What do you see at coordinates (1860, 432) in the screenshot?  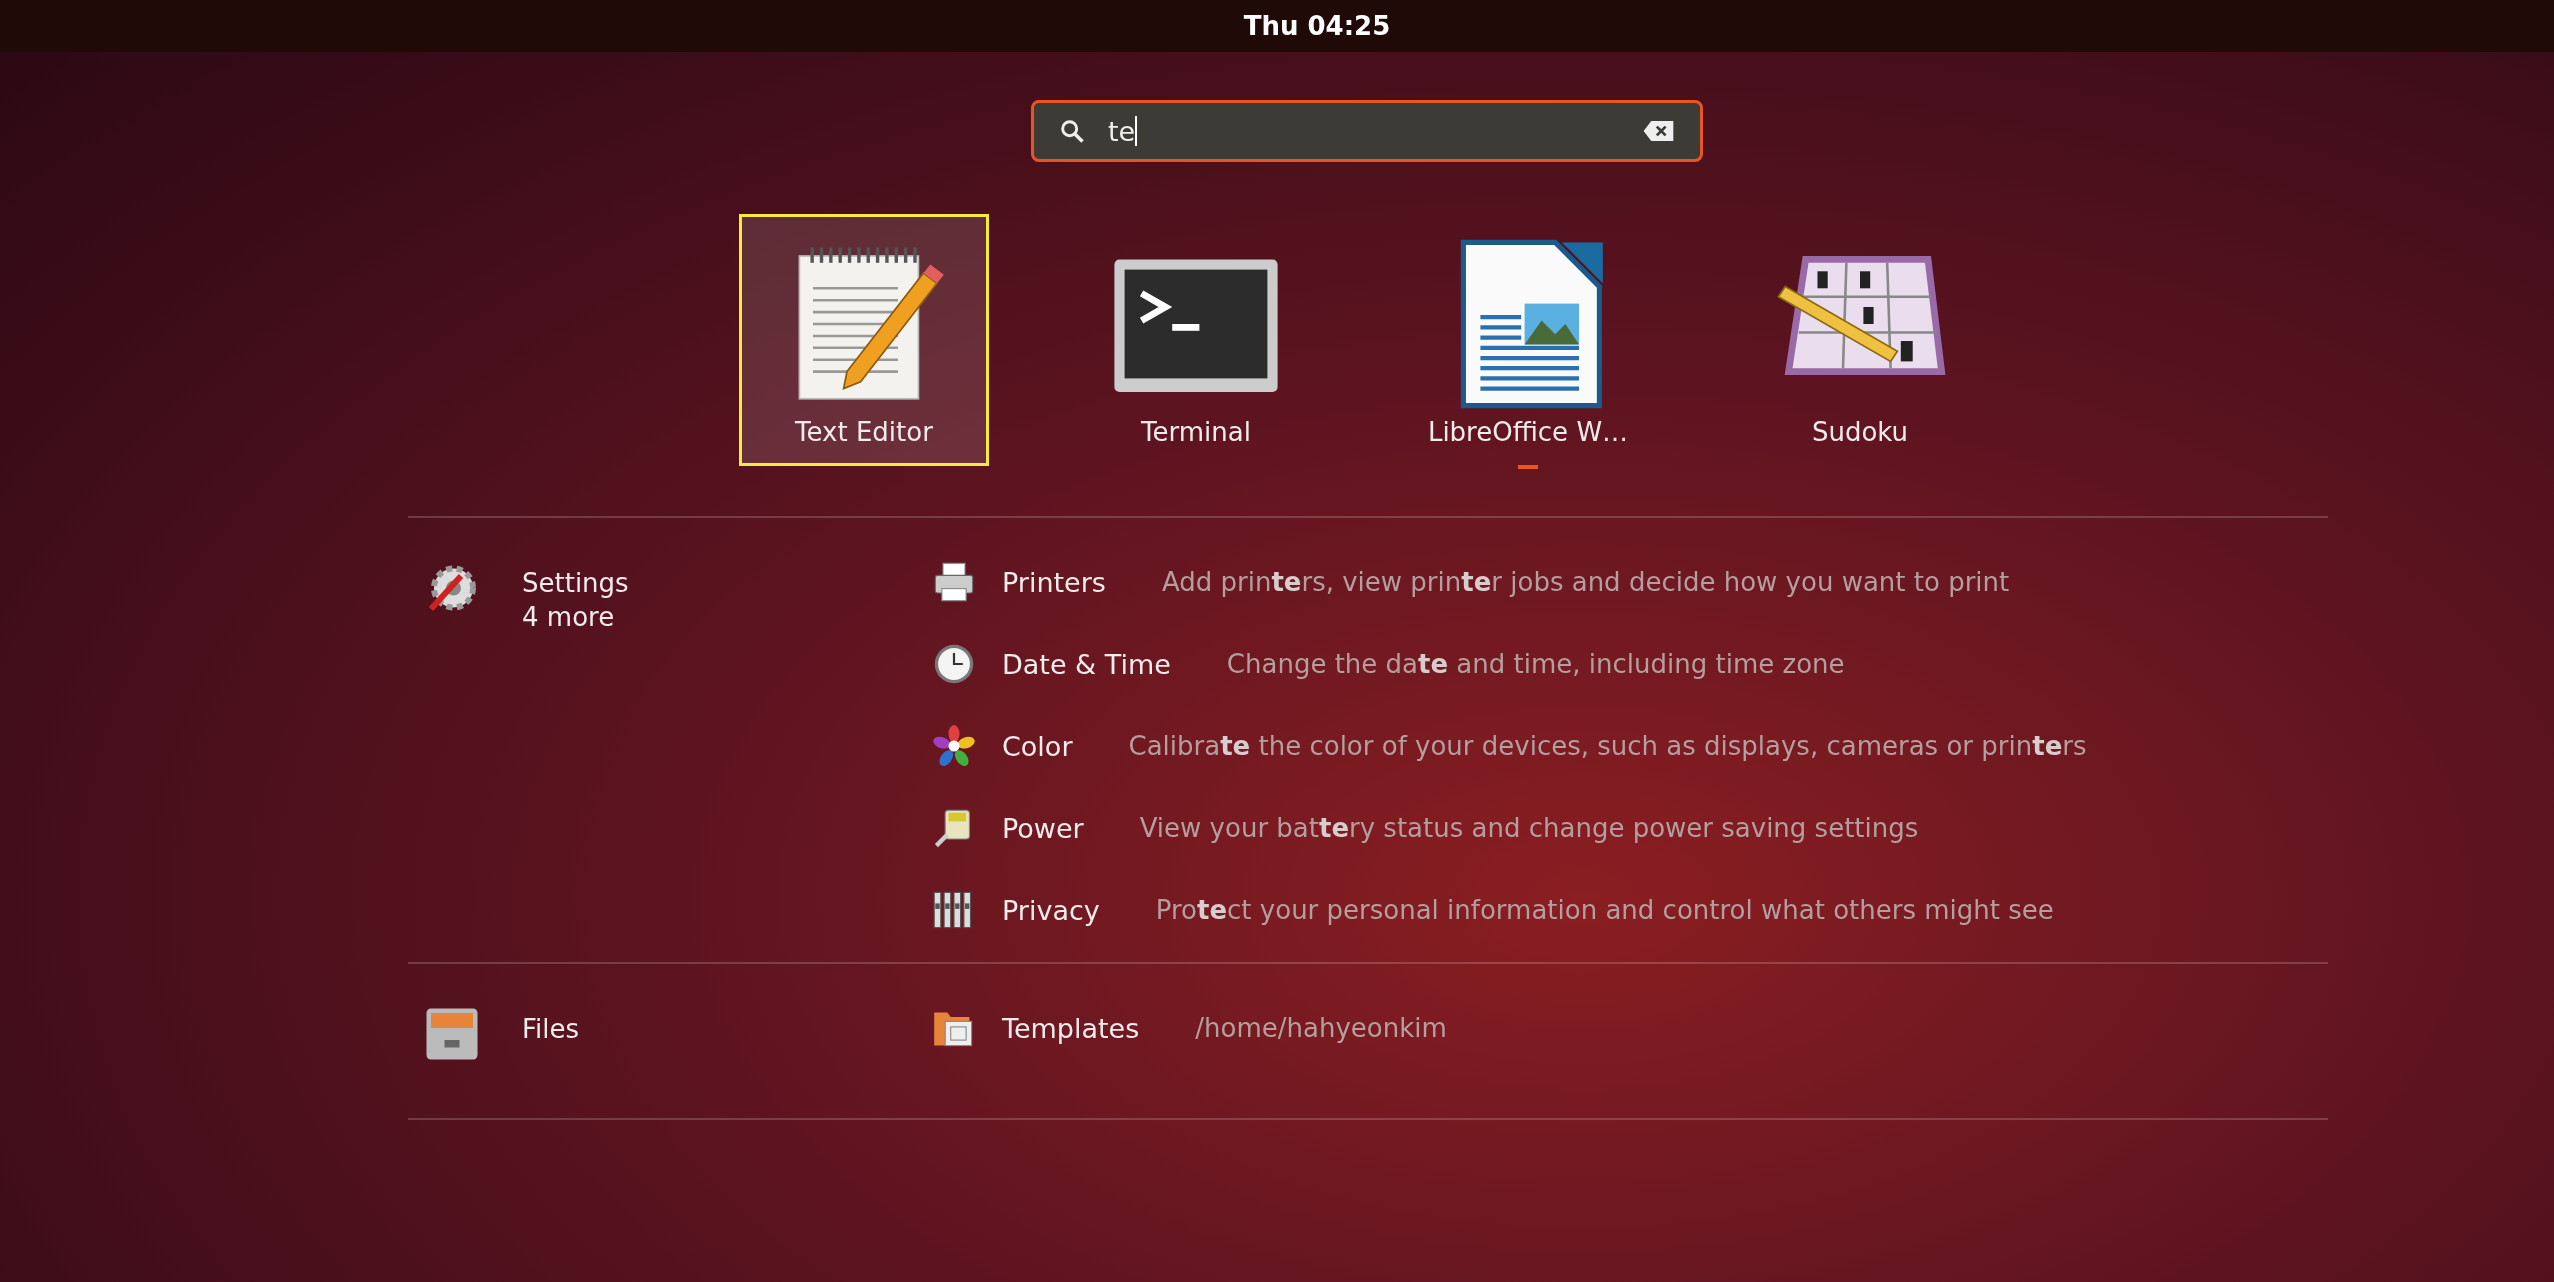 I see `app-label: Sudoku` at bounding box center [1860, 432].